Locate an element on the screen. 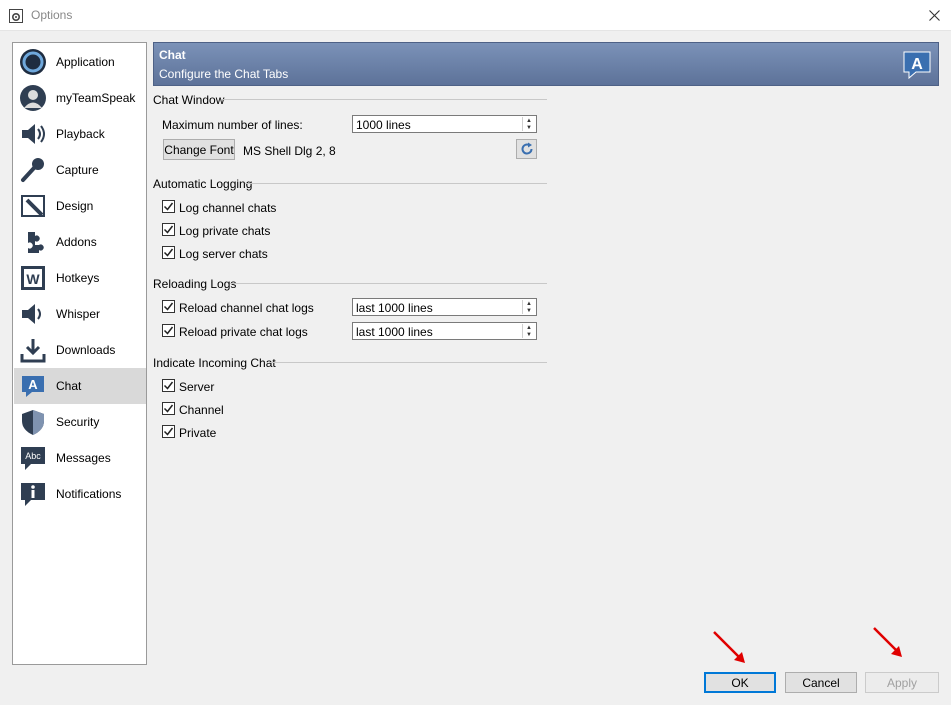  checkbox-log-server-chats is located at coordinates (168, 252).